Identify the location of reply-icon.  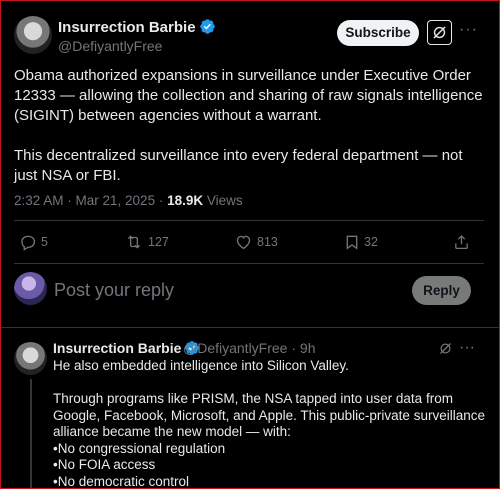
(28, 243).